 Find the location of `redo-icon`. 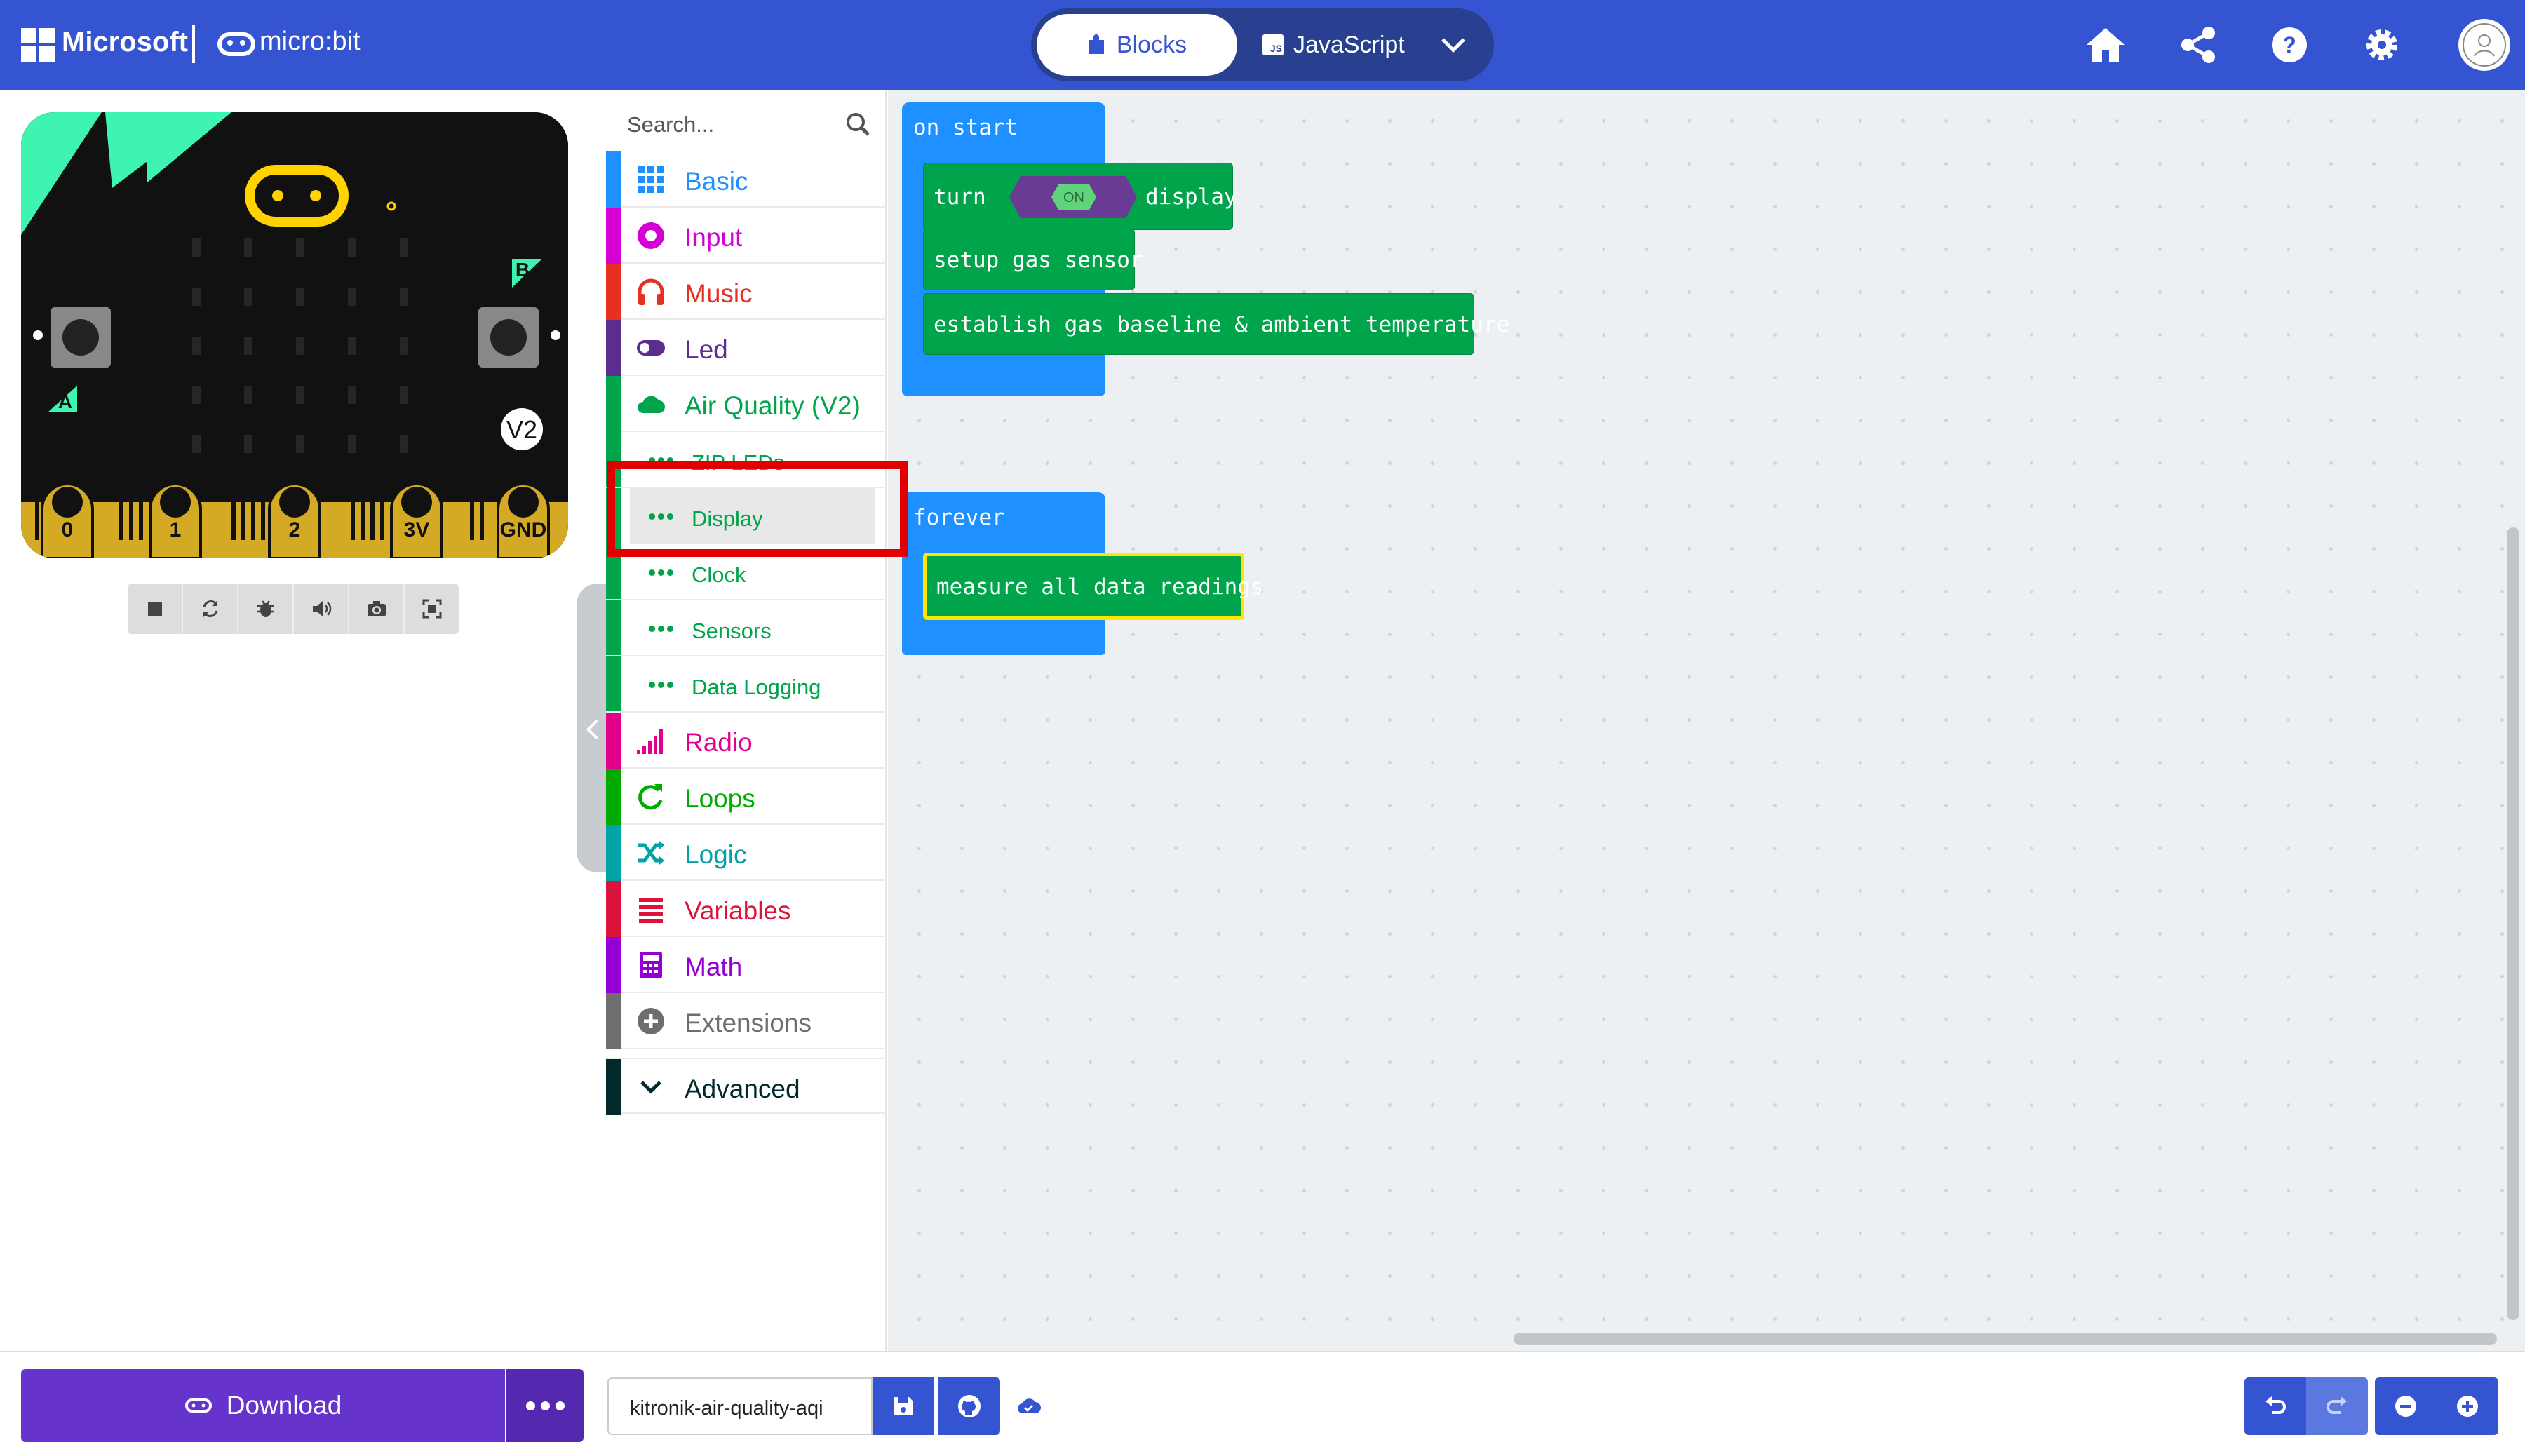

redo-icon is located at coordinates (2337, 1405).